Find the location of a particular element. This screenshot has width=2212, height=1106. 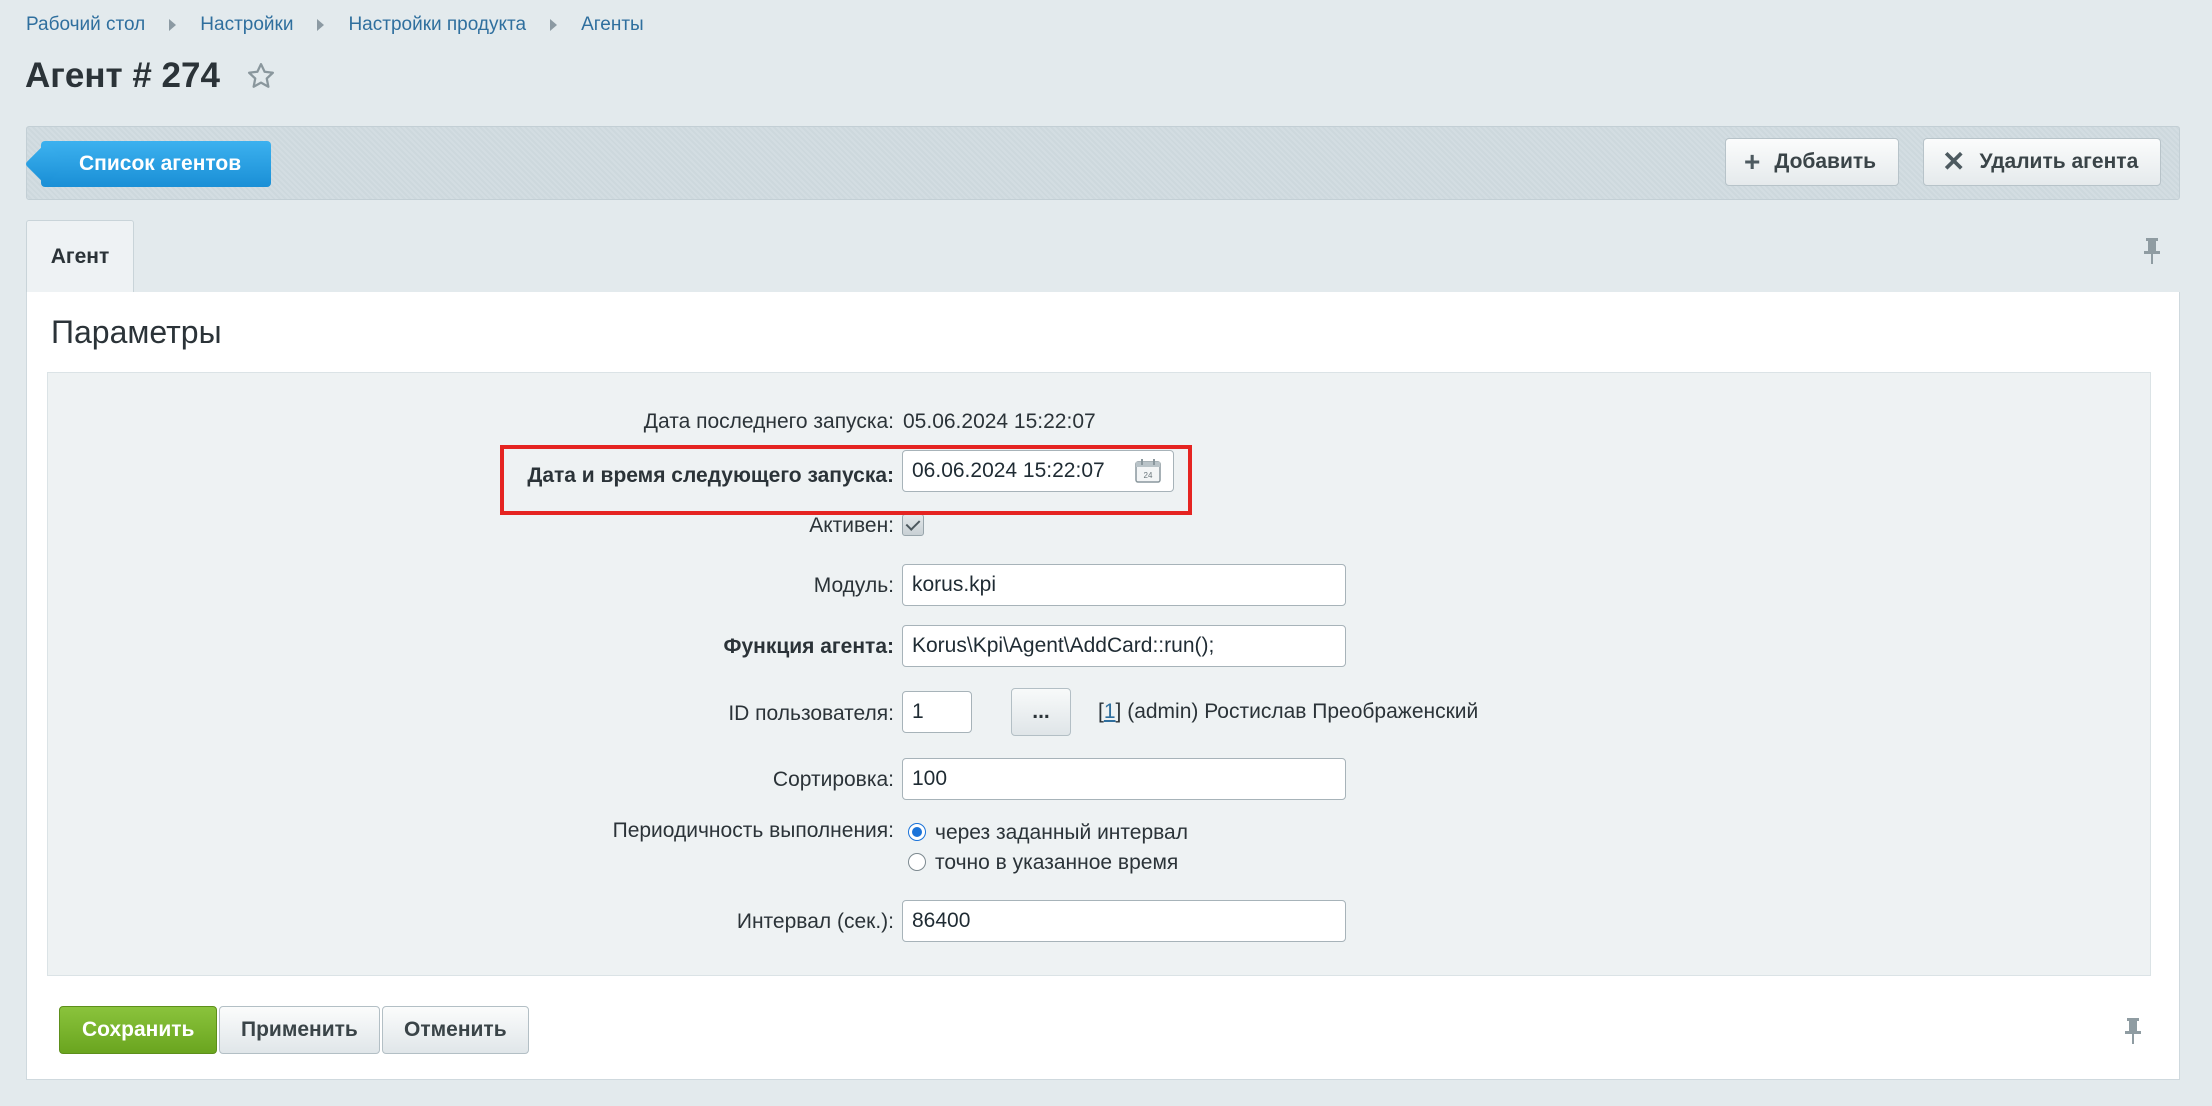

user-info-suffix: ] (admin) Ростислав Преображенский is located at coordinates (1297, 711).